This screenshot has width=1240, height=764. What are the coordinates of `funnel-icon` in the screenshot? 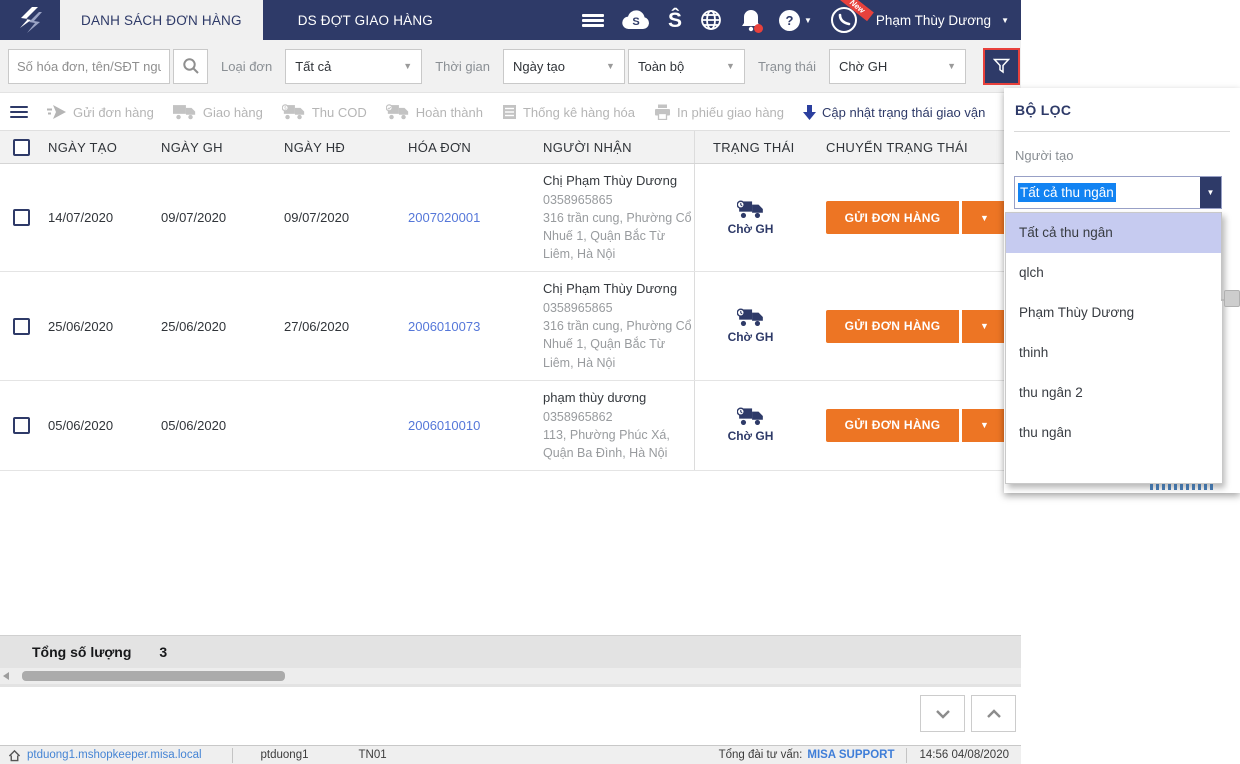 It's located at (1001, 66).